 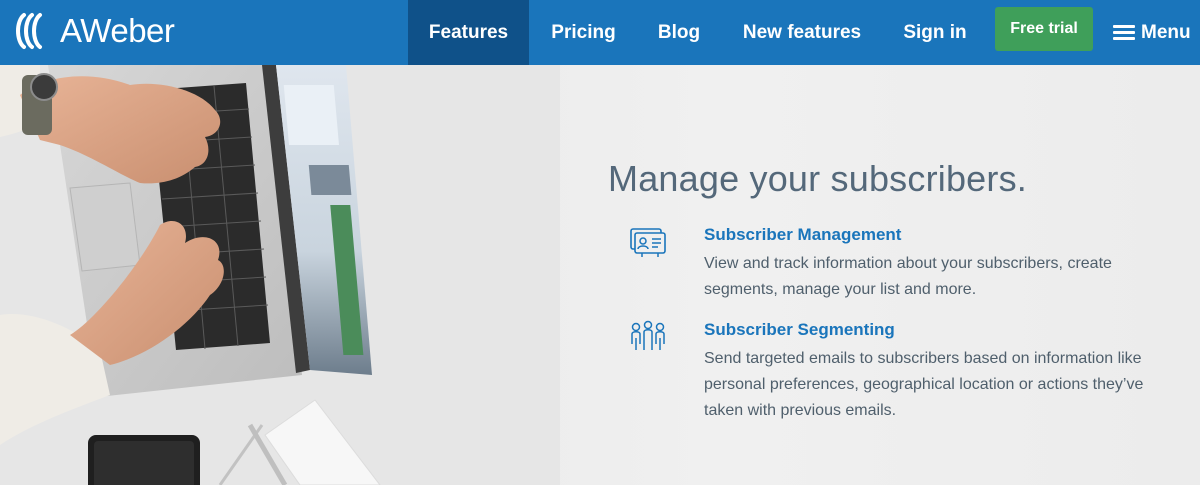 What do you see at coordinates (935, 32) in the screenshot?
I see `nav-sign-in: Sign in` at bounding box center [935, 32].